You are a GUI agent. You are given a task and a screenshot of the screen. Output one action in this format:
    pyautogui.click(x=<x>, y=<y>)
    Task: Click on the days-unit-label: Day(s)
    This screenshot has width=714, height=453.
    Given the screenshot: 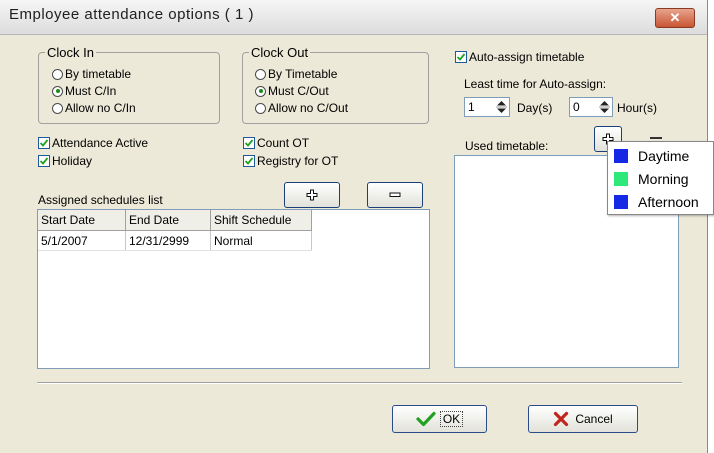 What is the action you would take?
    pyautogui.click(x=535, y=108)
    